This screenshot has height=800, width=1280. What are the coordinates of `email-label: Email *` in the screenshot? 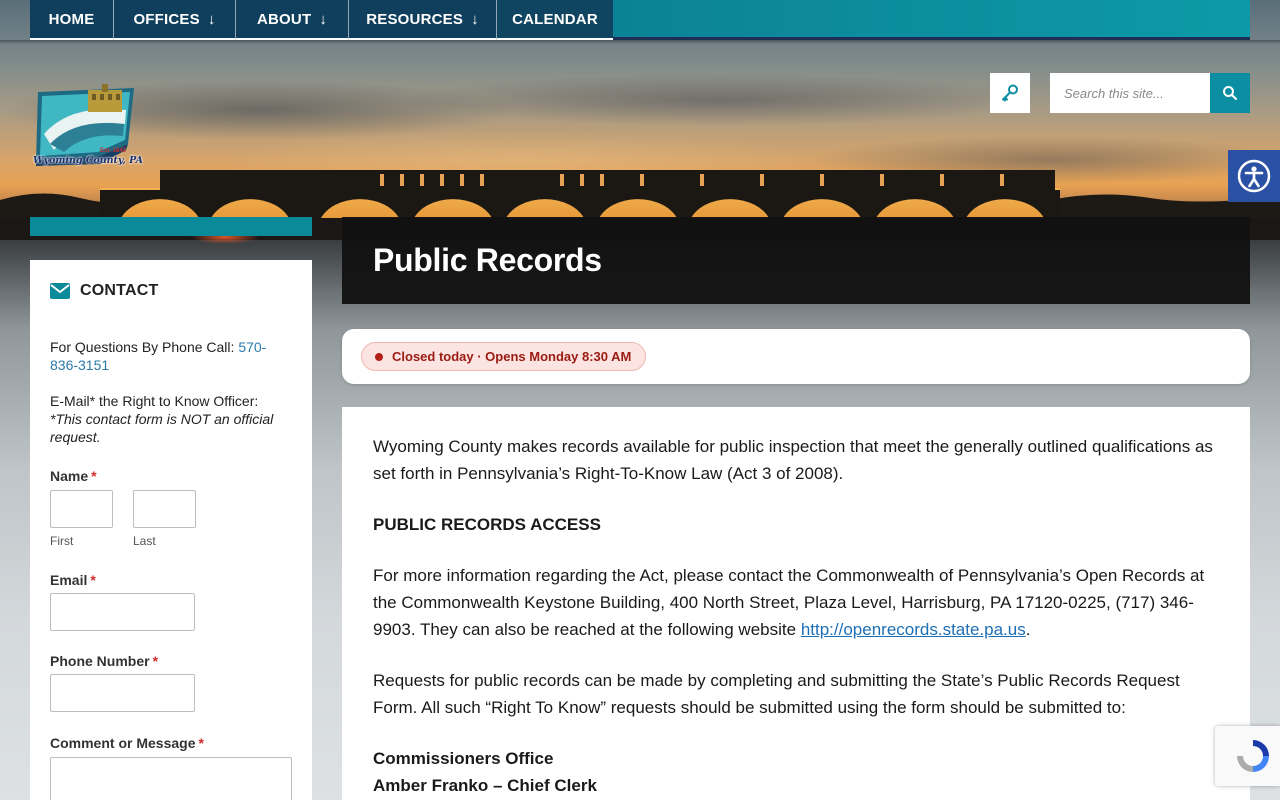 It's located at (171, 580).